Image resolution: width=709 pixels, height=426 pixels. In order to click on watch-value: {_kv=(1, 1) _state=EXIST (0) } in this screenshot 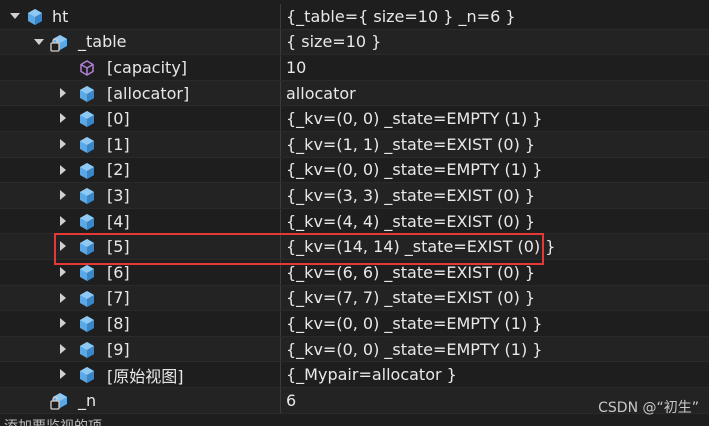, I will do `click(411, 144)`.